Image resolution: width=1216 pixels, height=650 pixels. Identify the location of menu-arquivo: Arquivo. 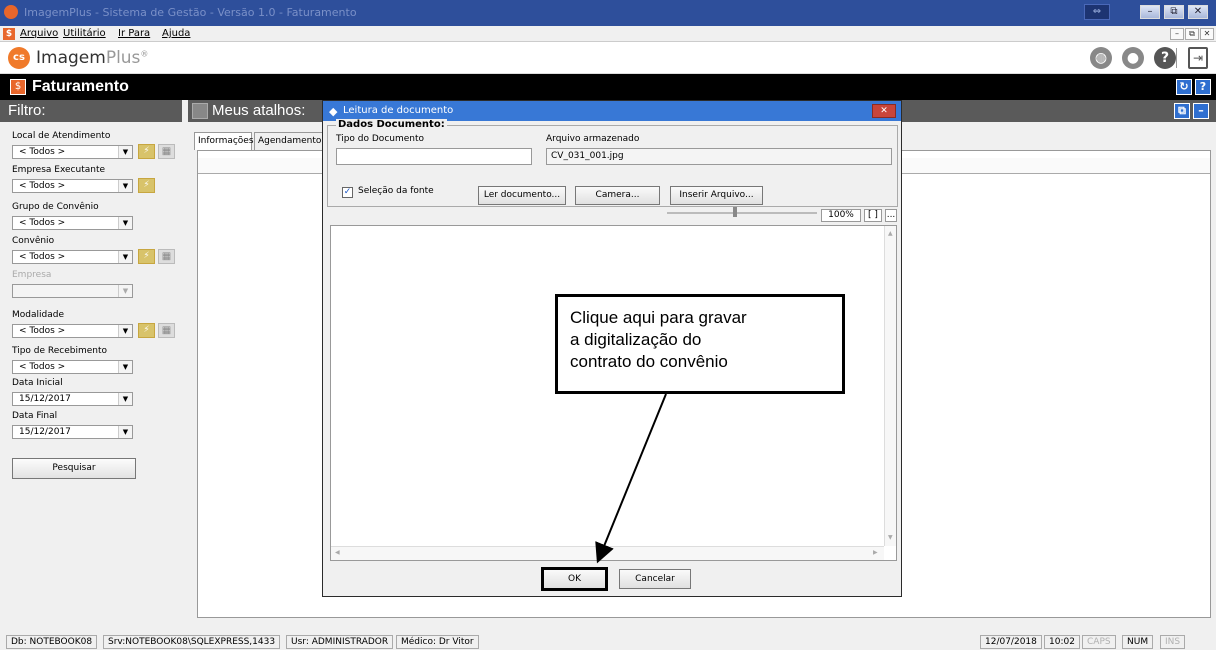
(39, 33).